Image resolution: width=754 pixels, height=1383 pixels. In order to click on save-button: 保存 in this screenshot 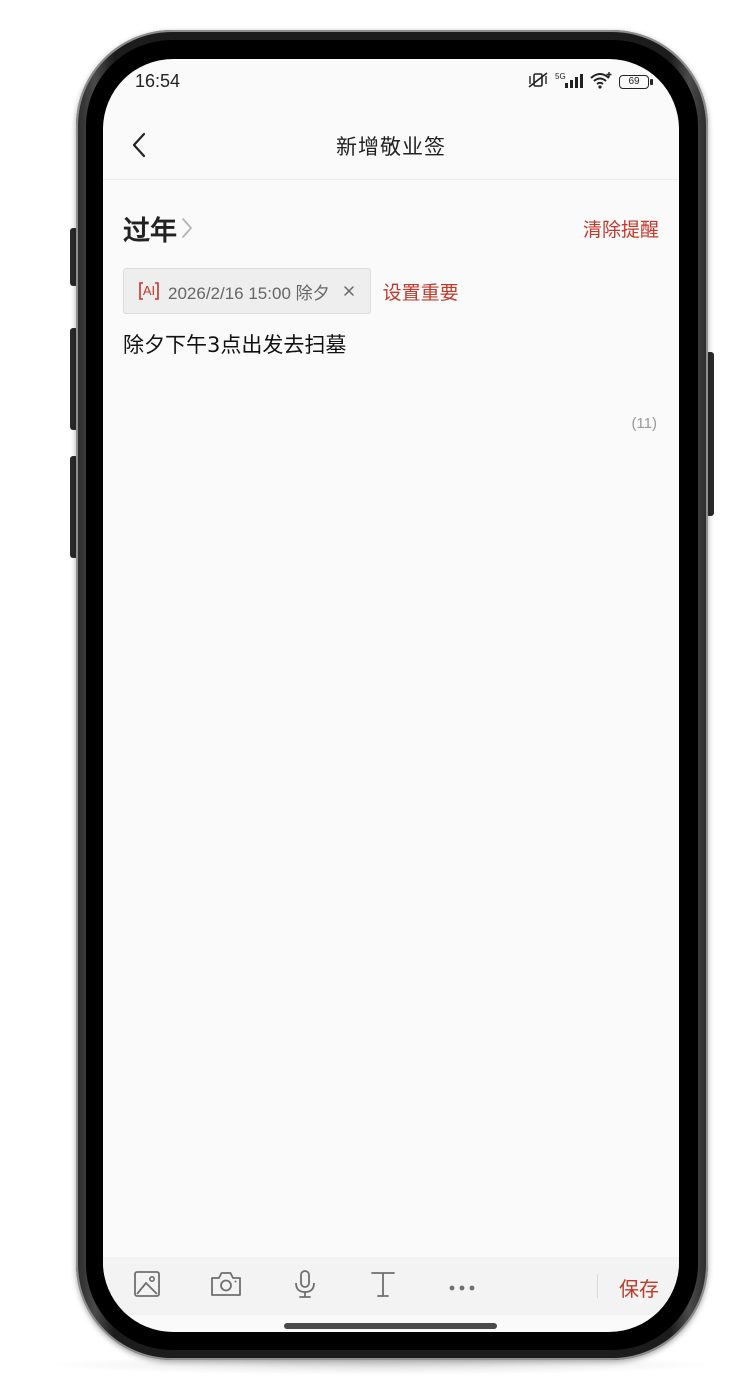, I will do `click(639, 1287)`.